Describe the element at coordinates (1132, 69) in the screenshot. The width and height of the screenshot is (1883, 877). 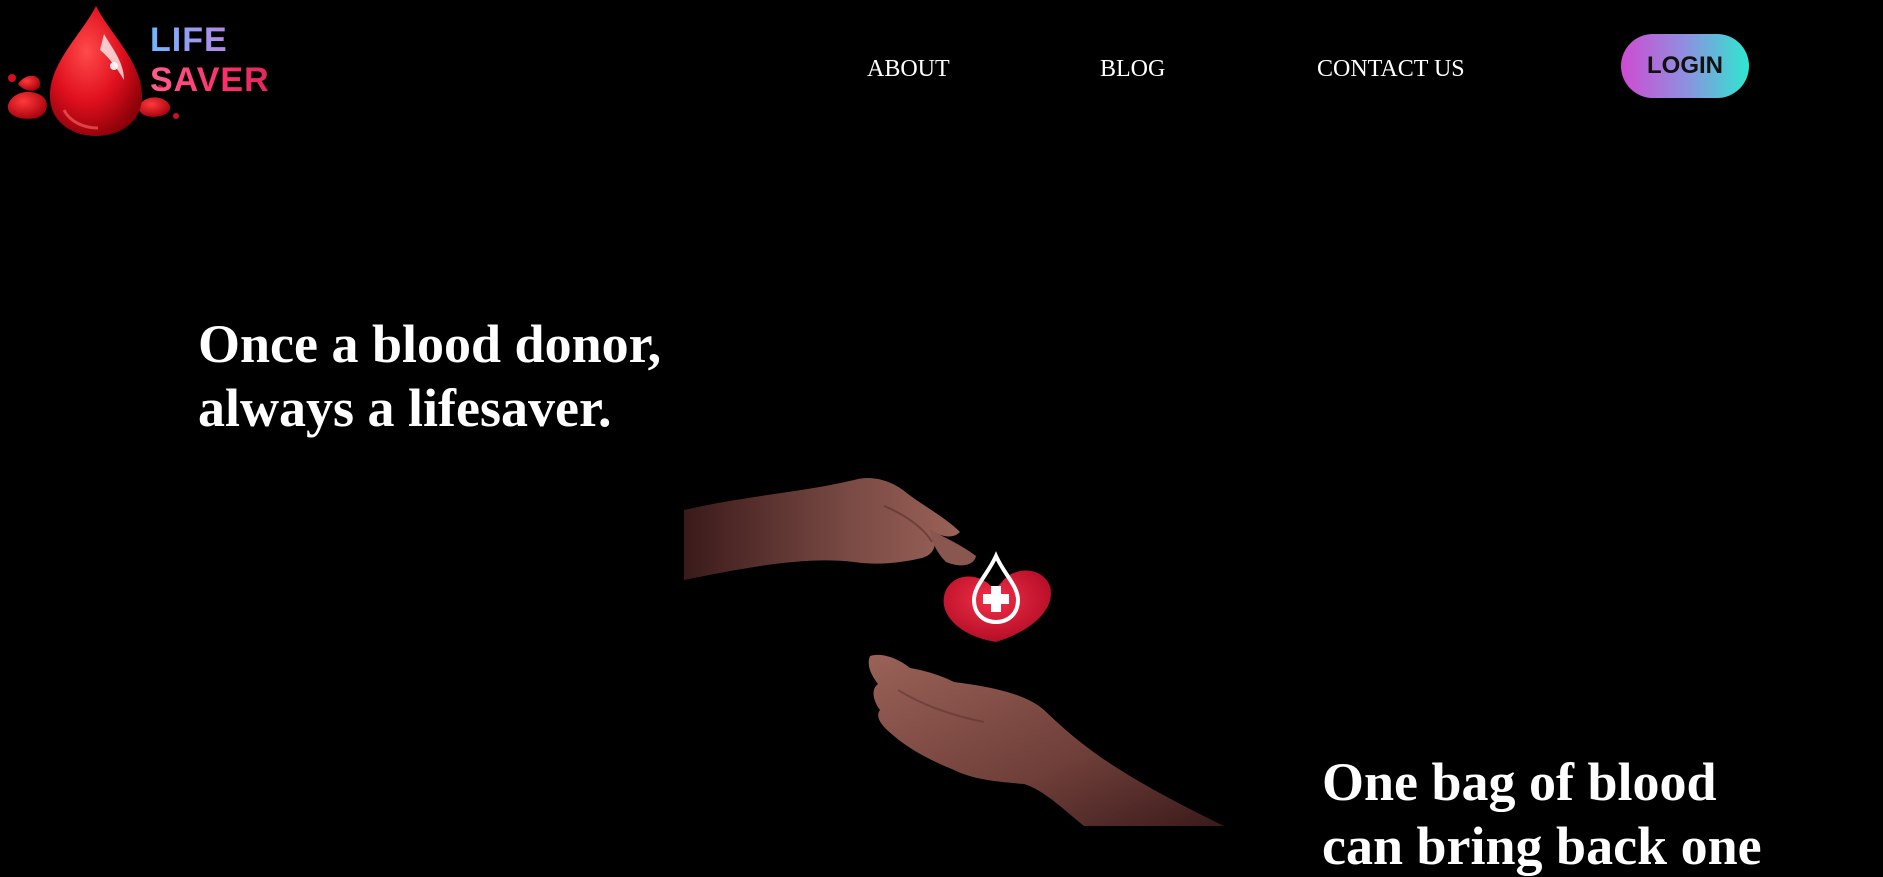
I see `nav-link-blog: BLOG` at that location.